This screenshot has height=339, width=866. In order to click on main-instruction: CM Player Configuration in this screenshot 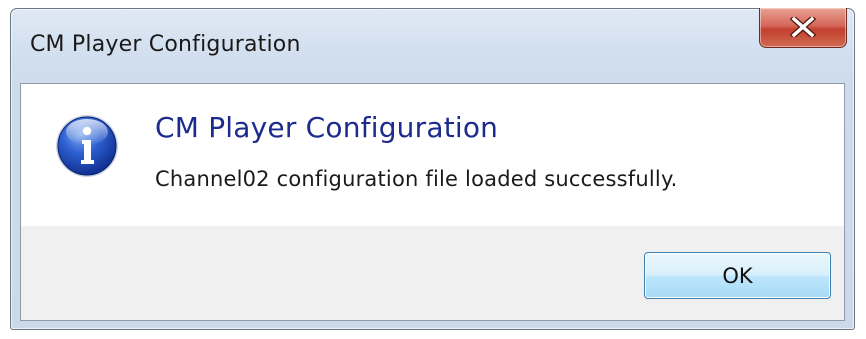, I will do `click(327, 127)`.